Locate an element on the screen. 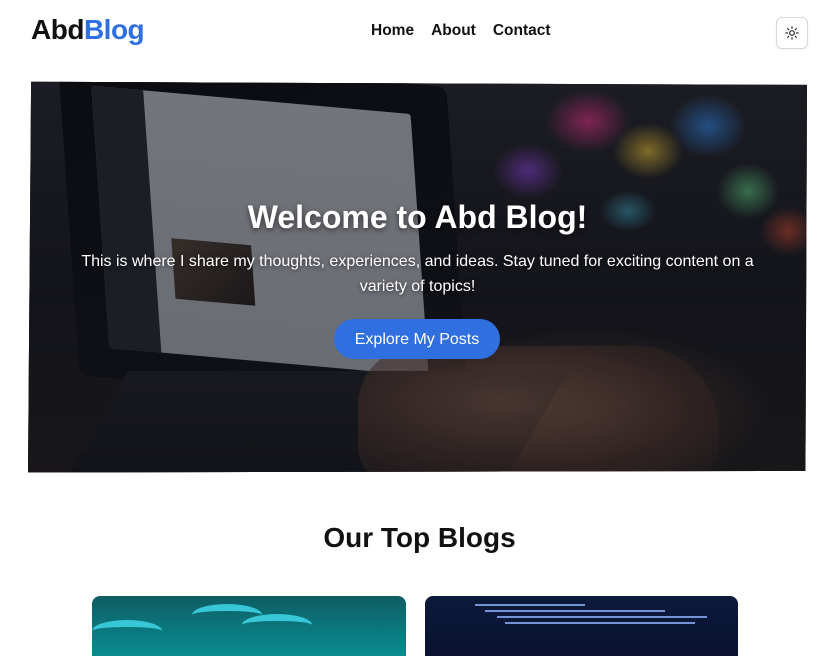 This screenshot has width=839, height=656. section-title: Our Top Blogs is located at coordinates (419, 537).